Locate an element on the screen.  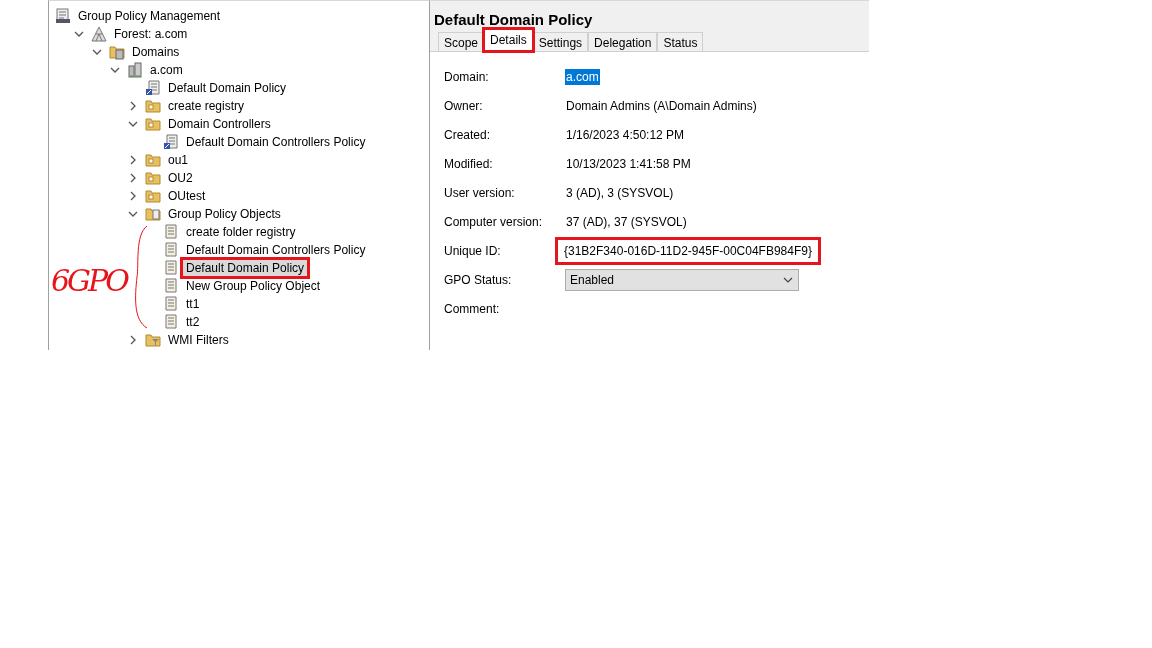
field-value: 10/13/2023 1:41:58 PM is located at coordinates (628, 163).